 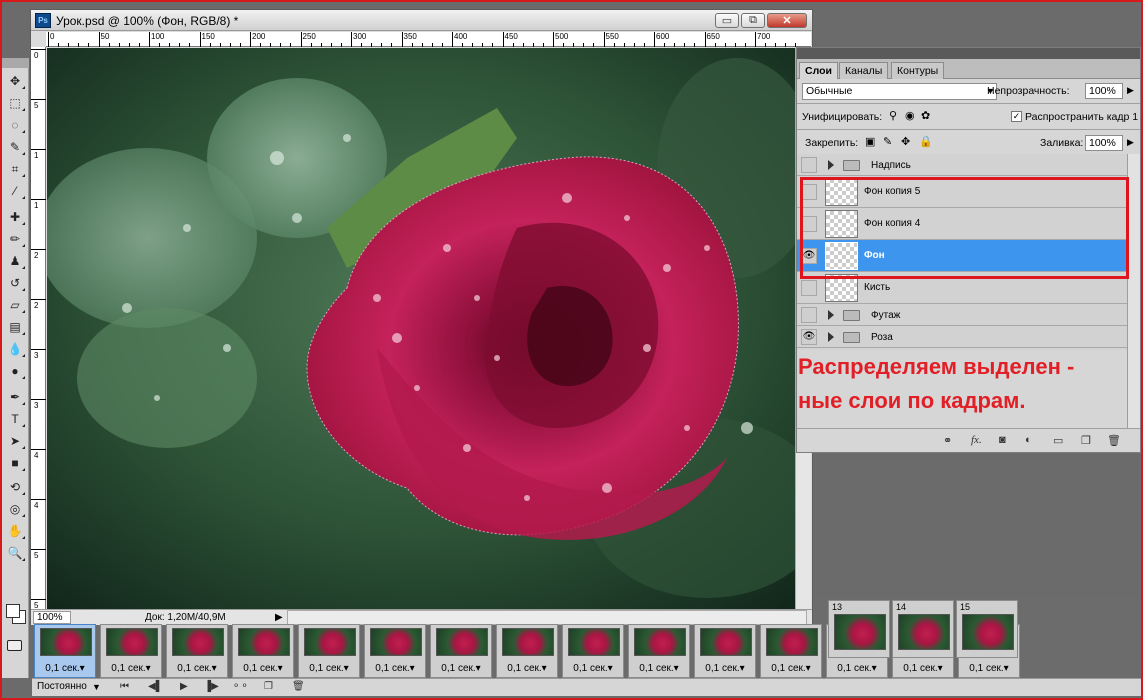 What do you see at coordinates (1002, 440) in the screenshot?
I see `add-mask-icon: ◙` at bounding box center [1002, 440].